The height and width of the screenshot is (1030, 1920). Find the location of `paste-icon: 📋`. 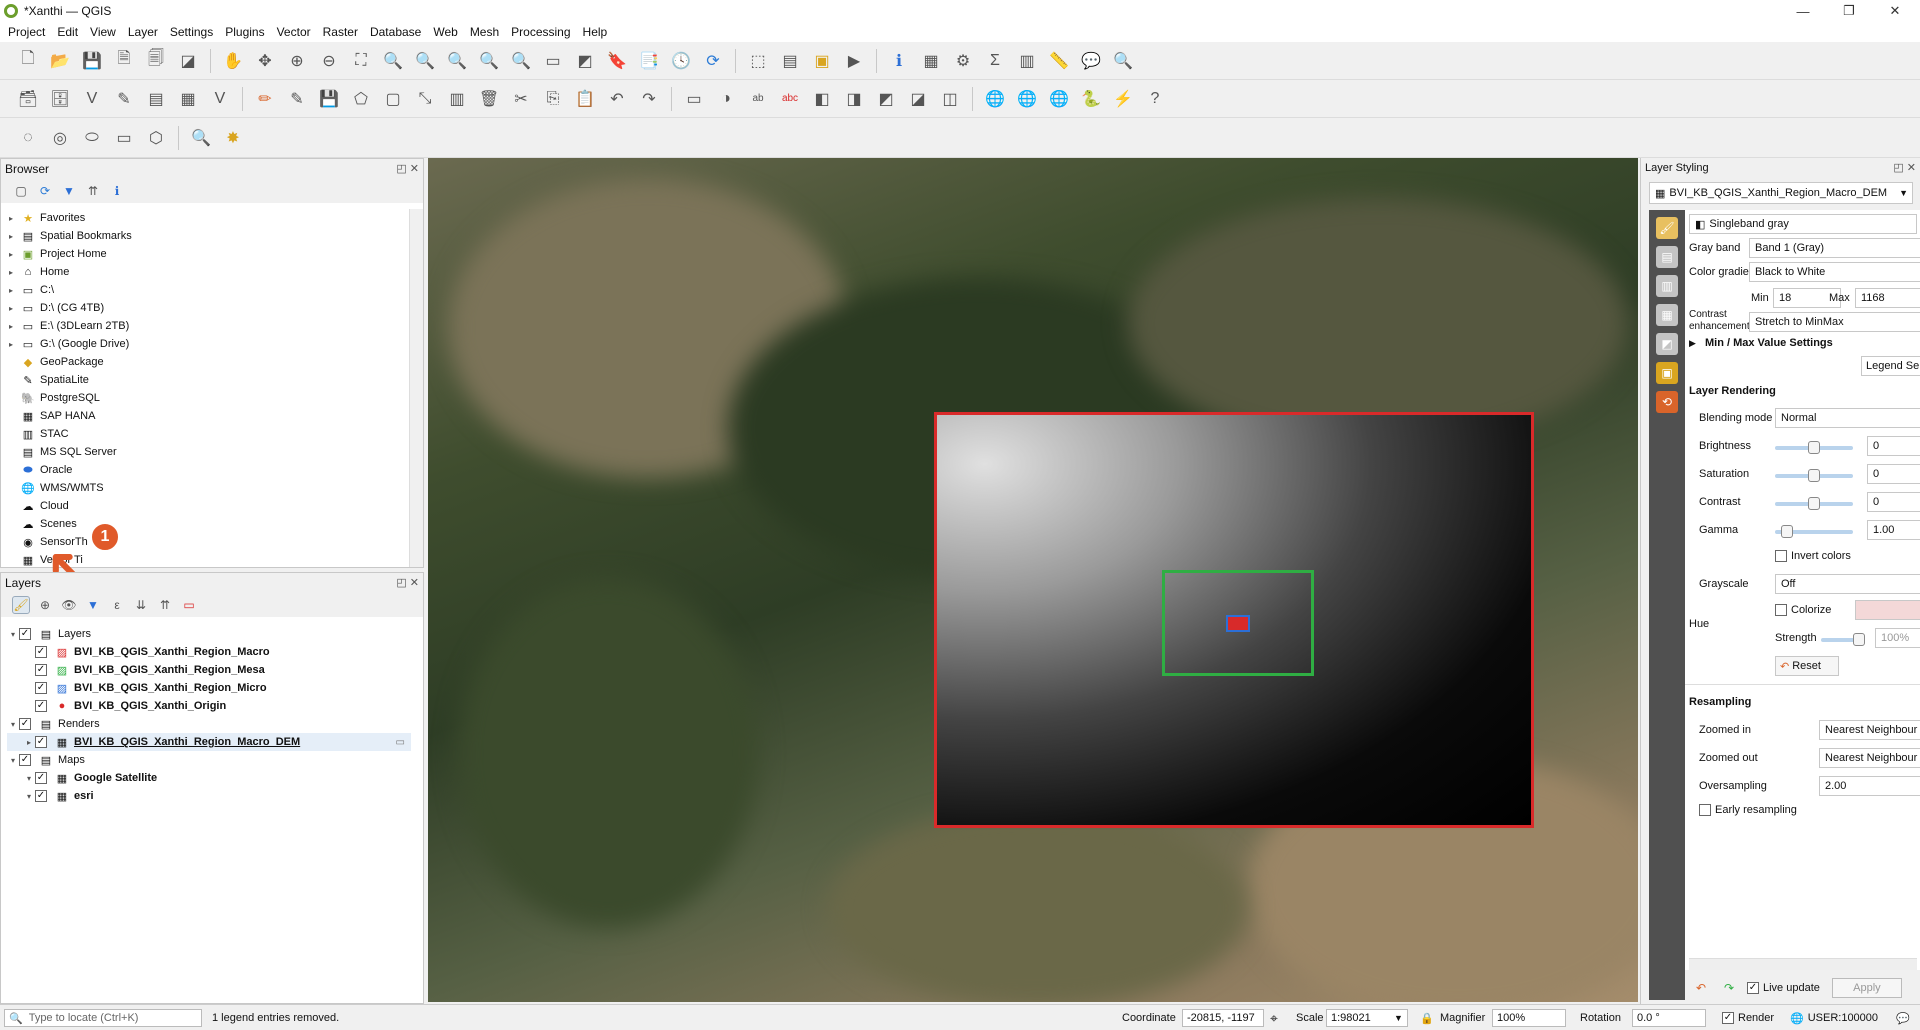

paste-icon: 📋 is located at coordinates (585, 99).